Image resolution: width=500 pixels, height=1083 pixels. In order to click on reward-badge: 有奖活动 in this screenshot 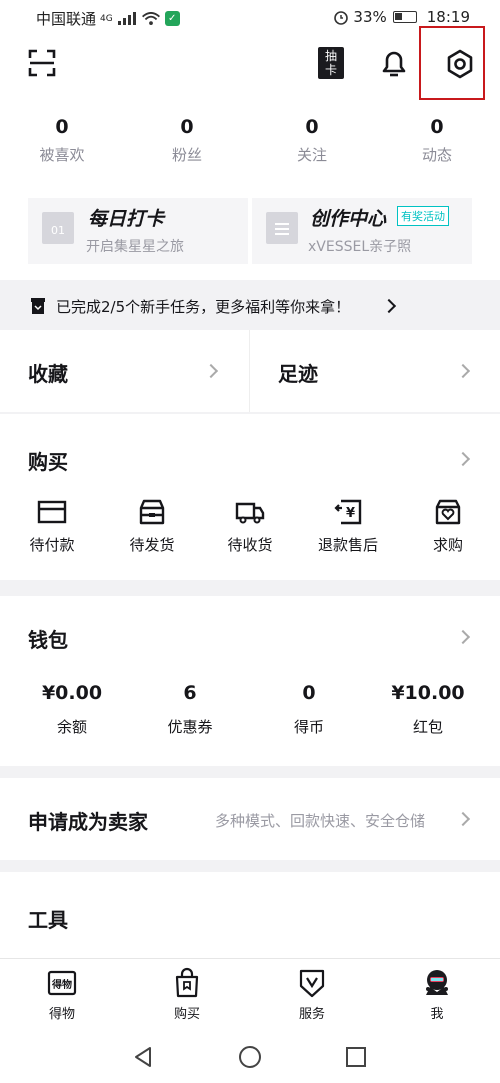, I will do `click(423, 216)`.